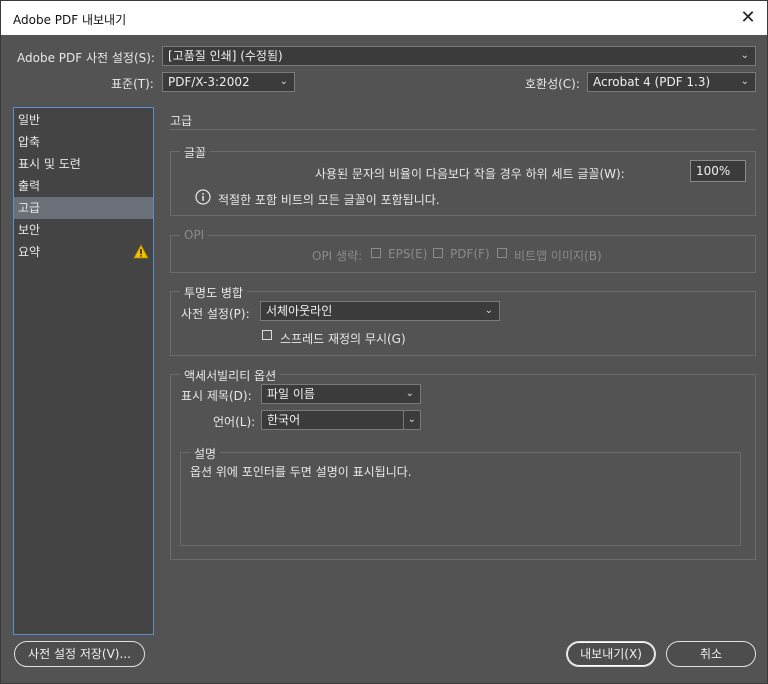 The height and width of the screenshot is (684, 768). Describe the element at coordinates (83, 252) in the screenshot. I see `sidebar-item-summary: 요약` at that location.